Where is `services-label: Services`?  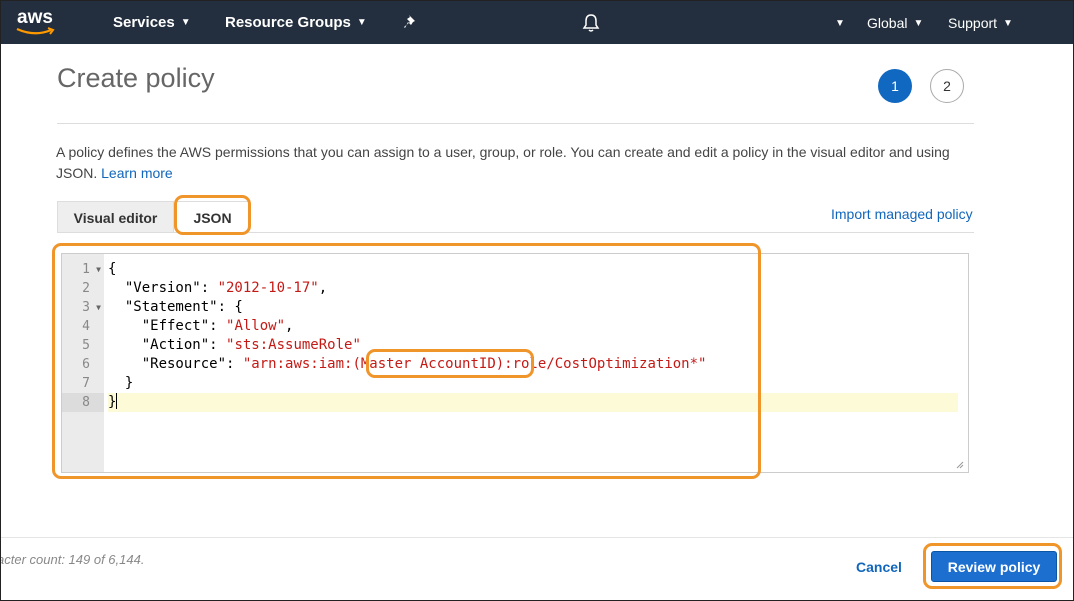 services-label: Services is located at coordinates (144, 22).